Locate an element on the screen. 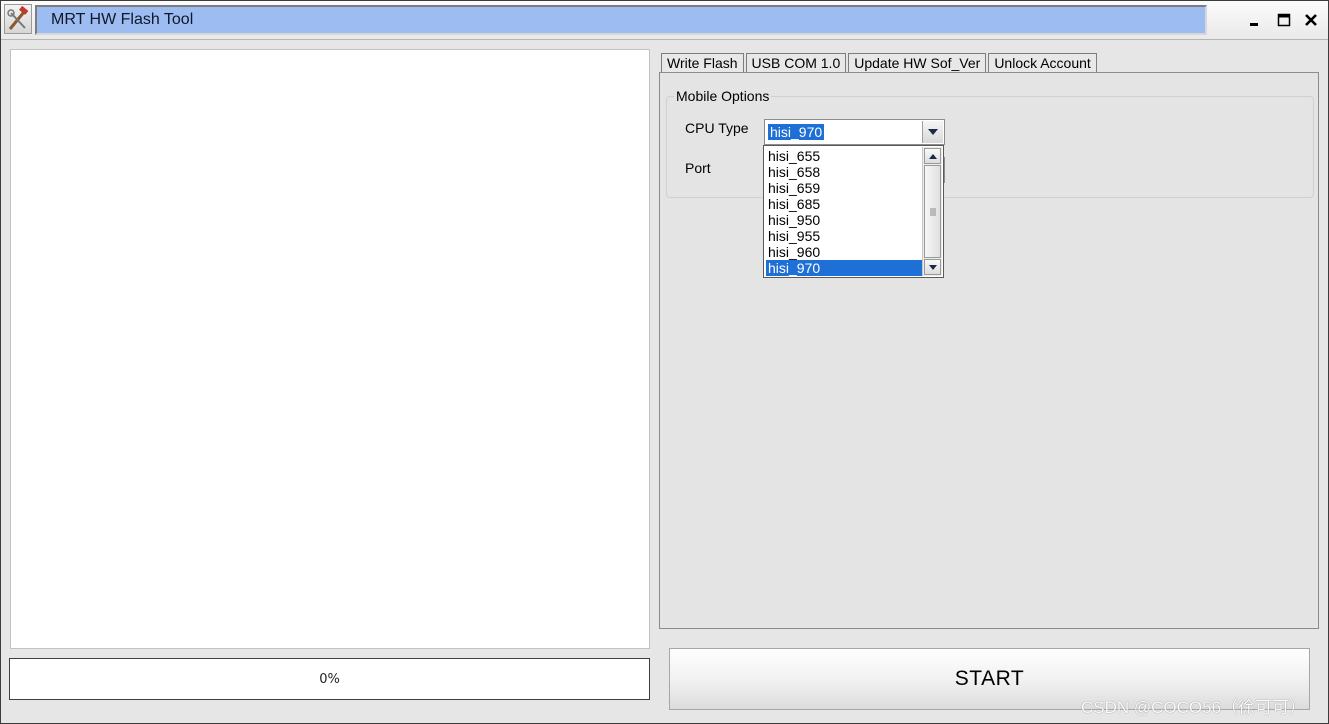 The width and height of the screenshot is (1329, 724). progress-bar: 0% is located at coordinates (329, 679).